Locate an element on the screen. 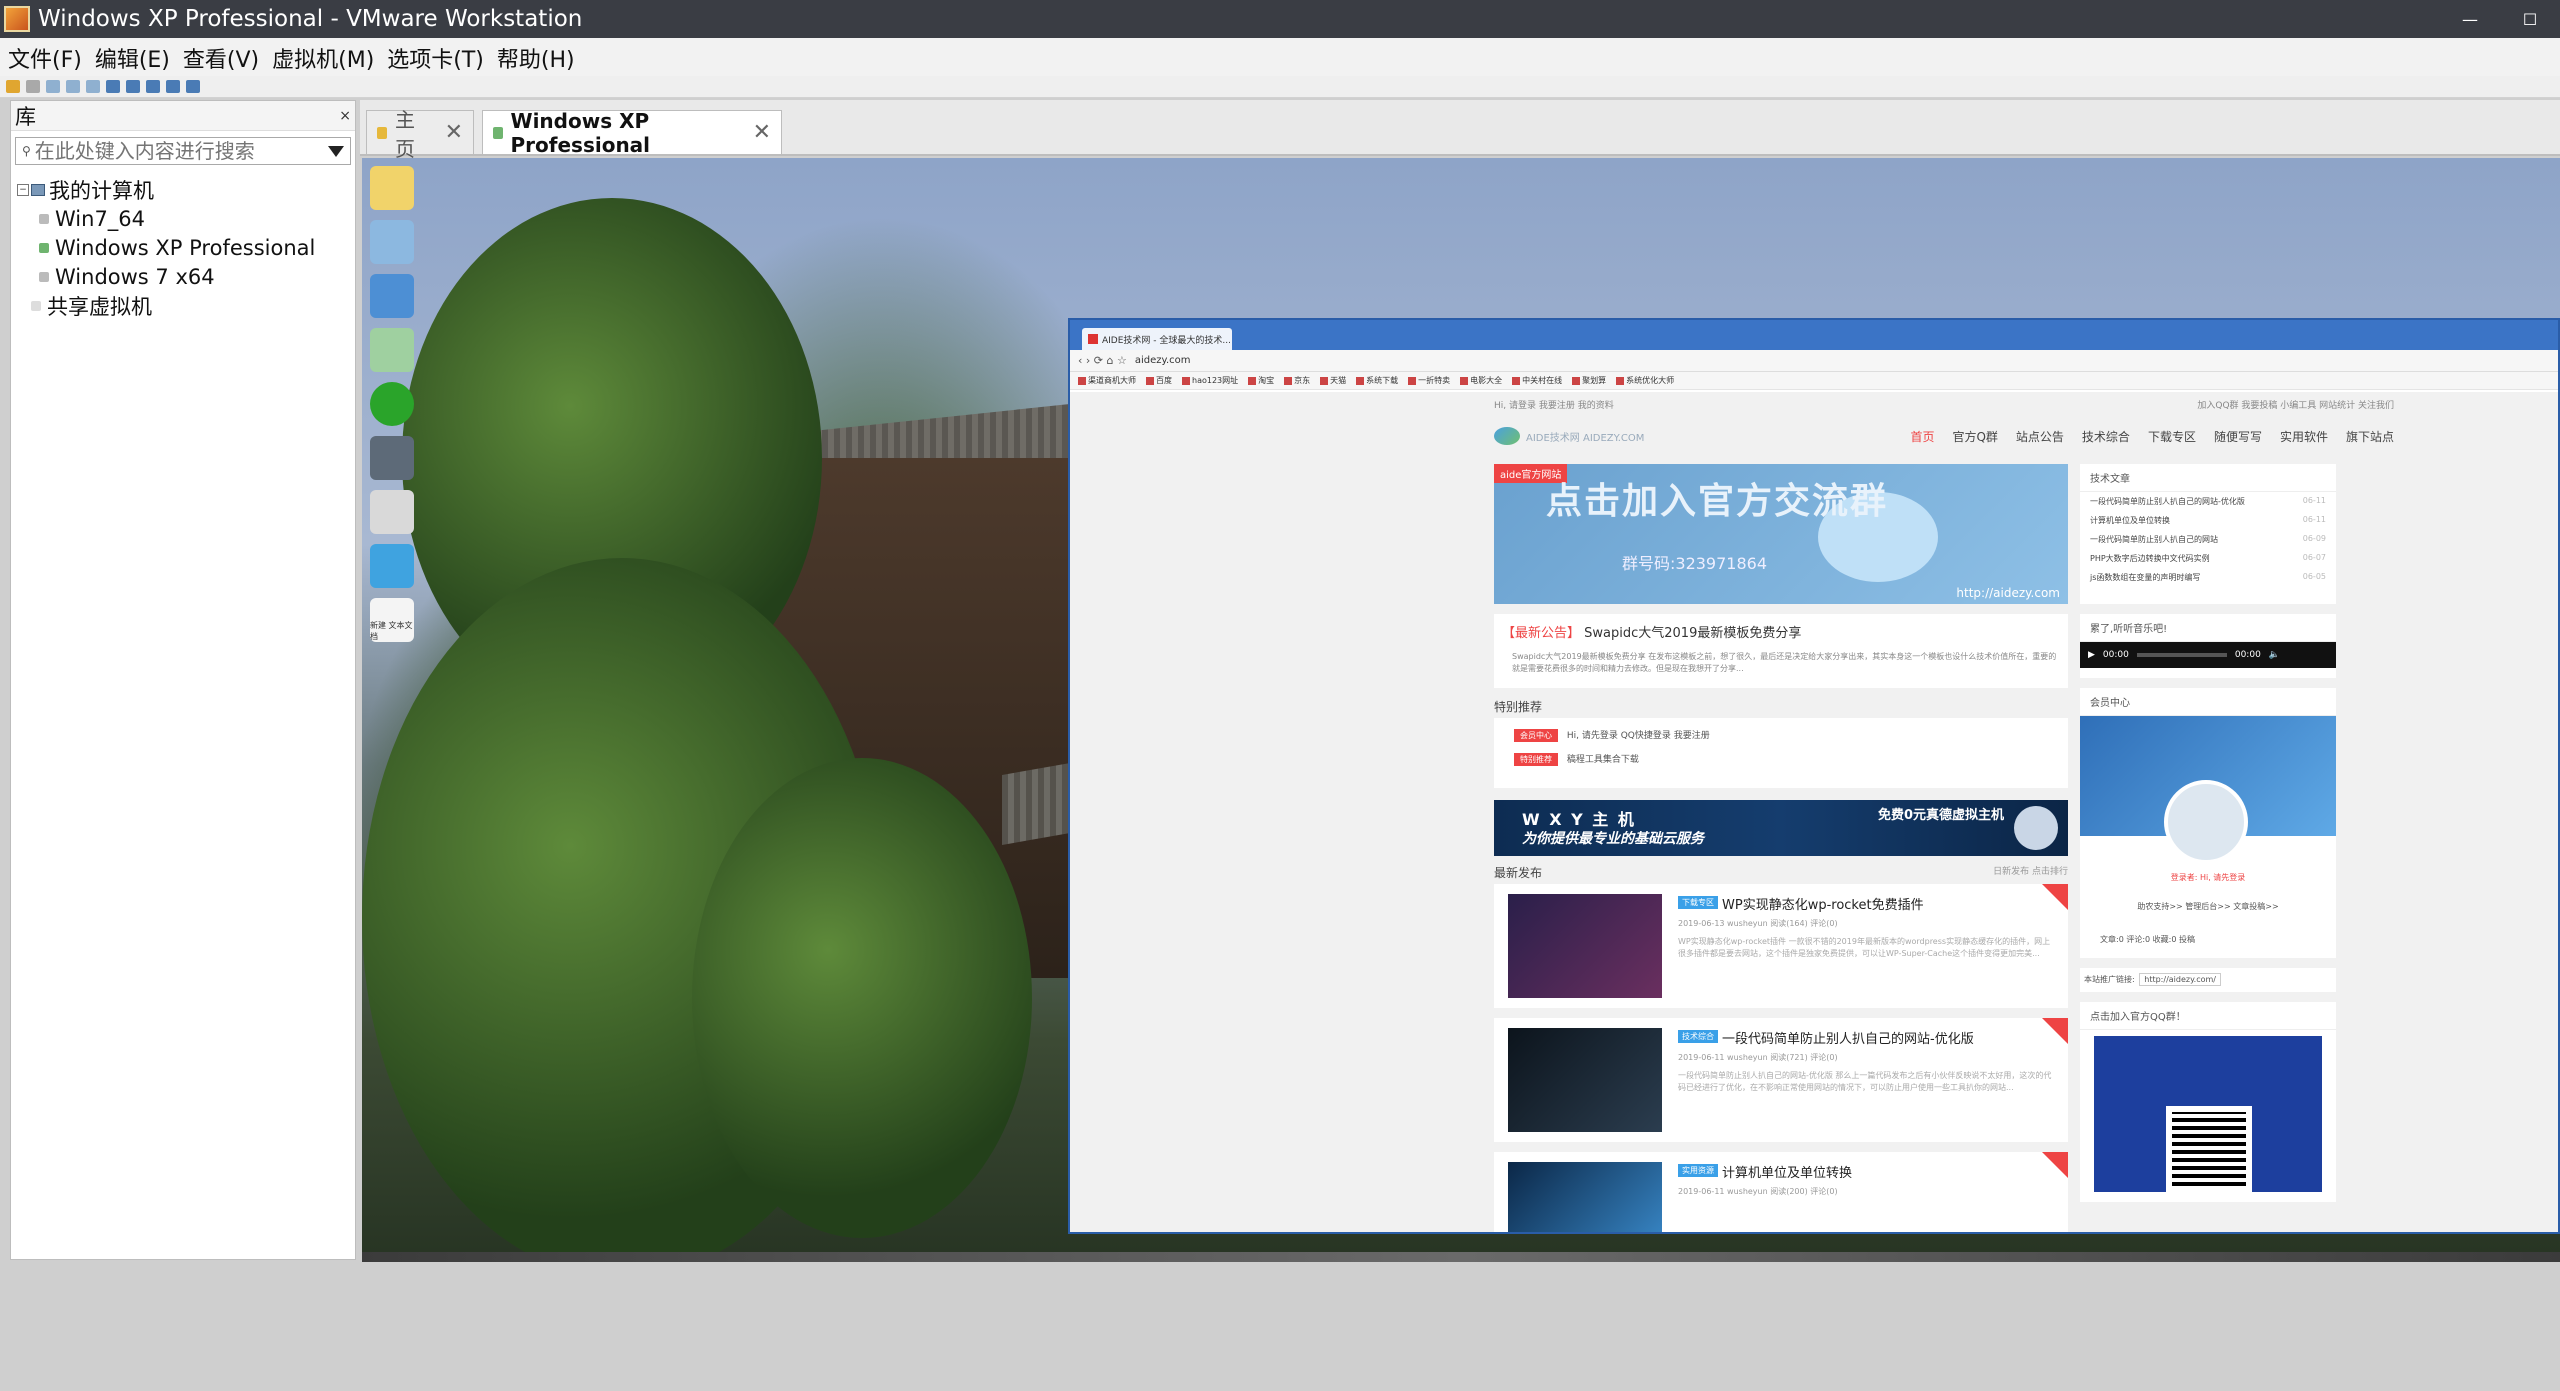  volume-icon: 🔈 is located at coordinates (2274, 655).